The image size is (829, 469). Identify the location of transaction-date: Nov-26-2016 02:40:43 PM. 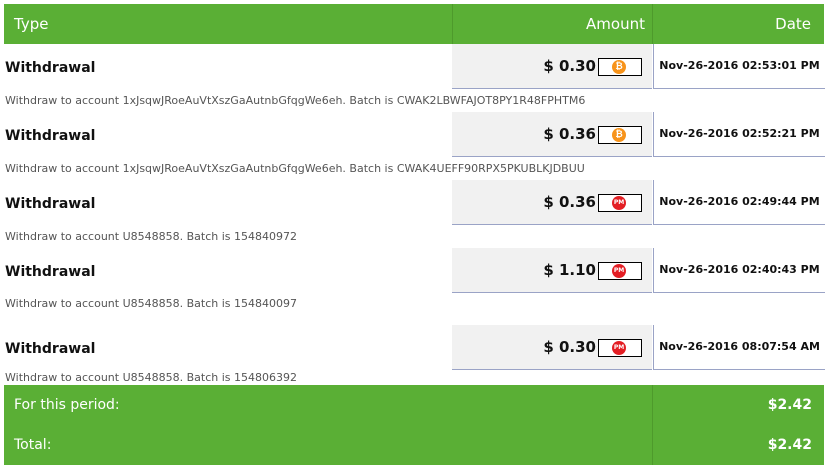
(739, 269).